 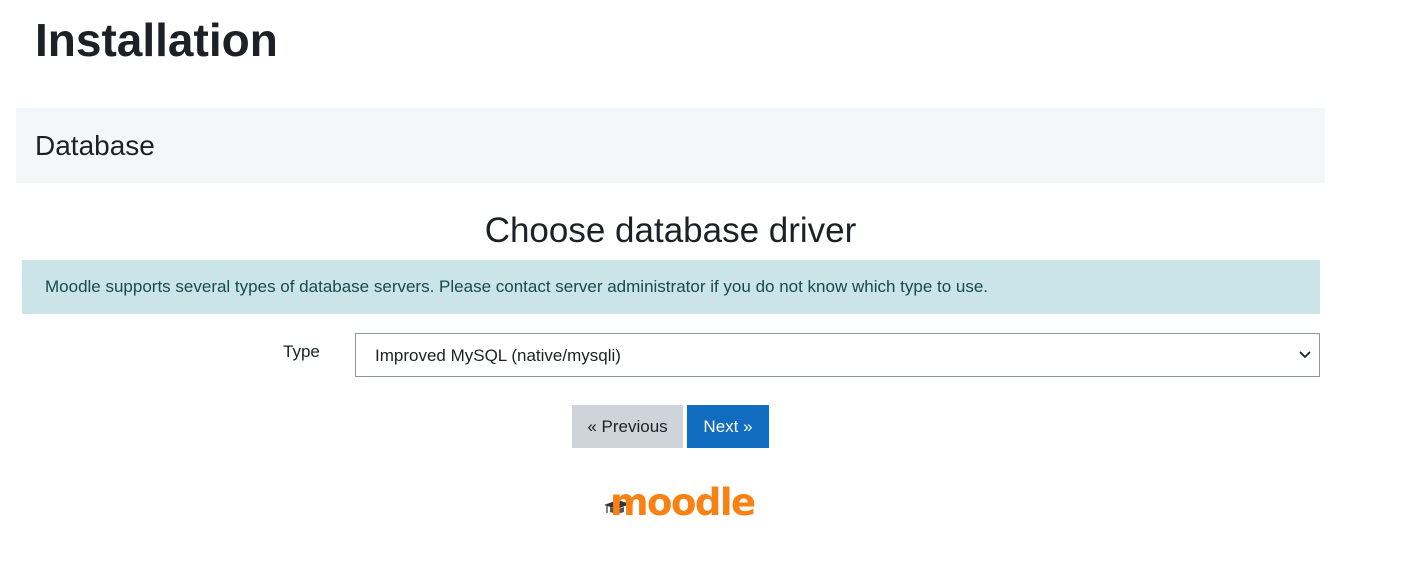 What do you see at coordinates (670, 230) in the screenshot?
I see `section-heading: Choose database driver` at bounding box center [670, 230].